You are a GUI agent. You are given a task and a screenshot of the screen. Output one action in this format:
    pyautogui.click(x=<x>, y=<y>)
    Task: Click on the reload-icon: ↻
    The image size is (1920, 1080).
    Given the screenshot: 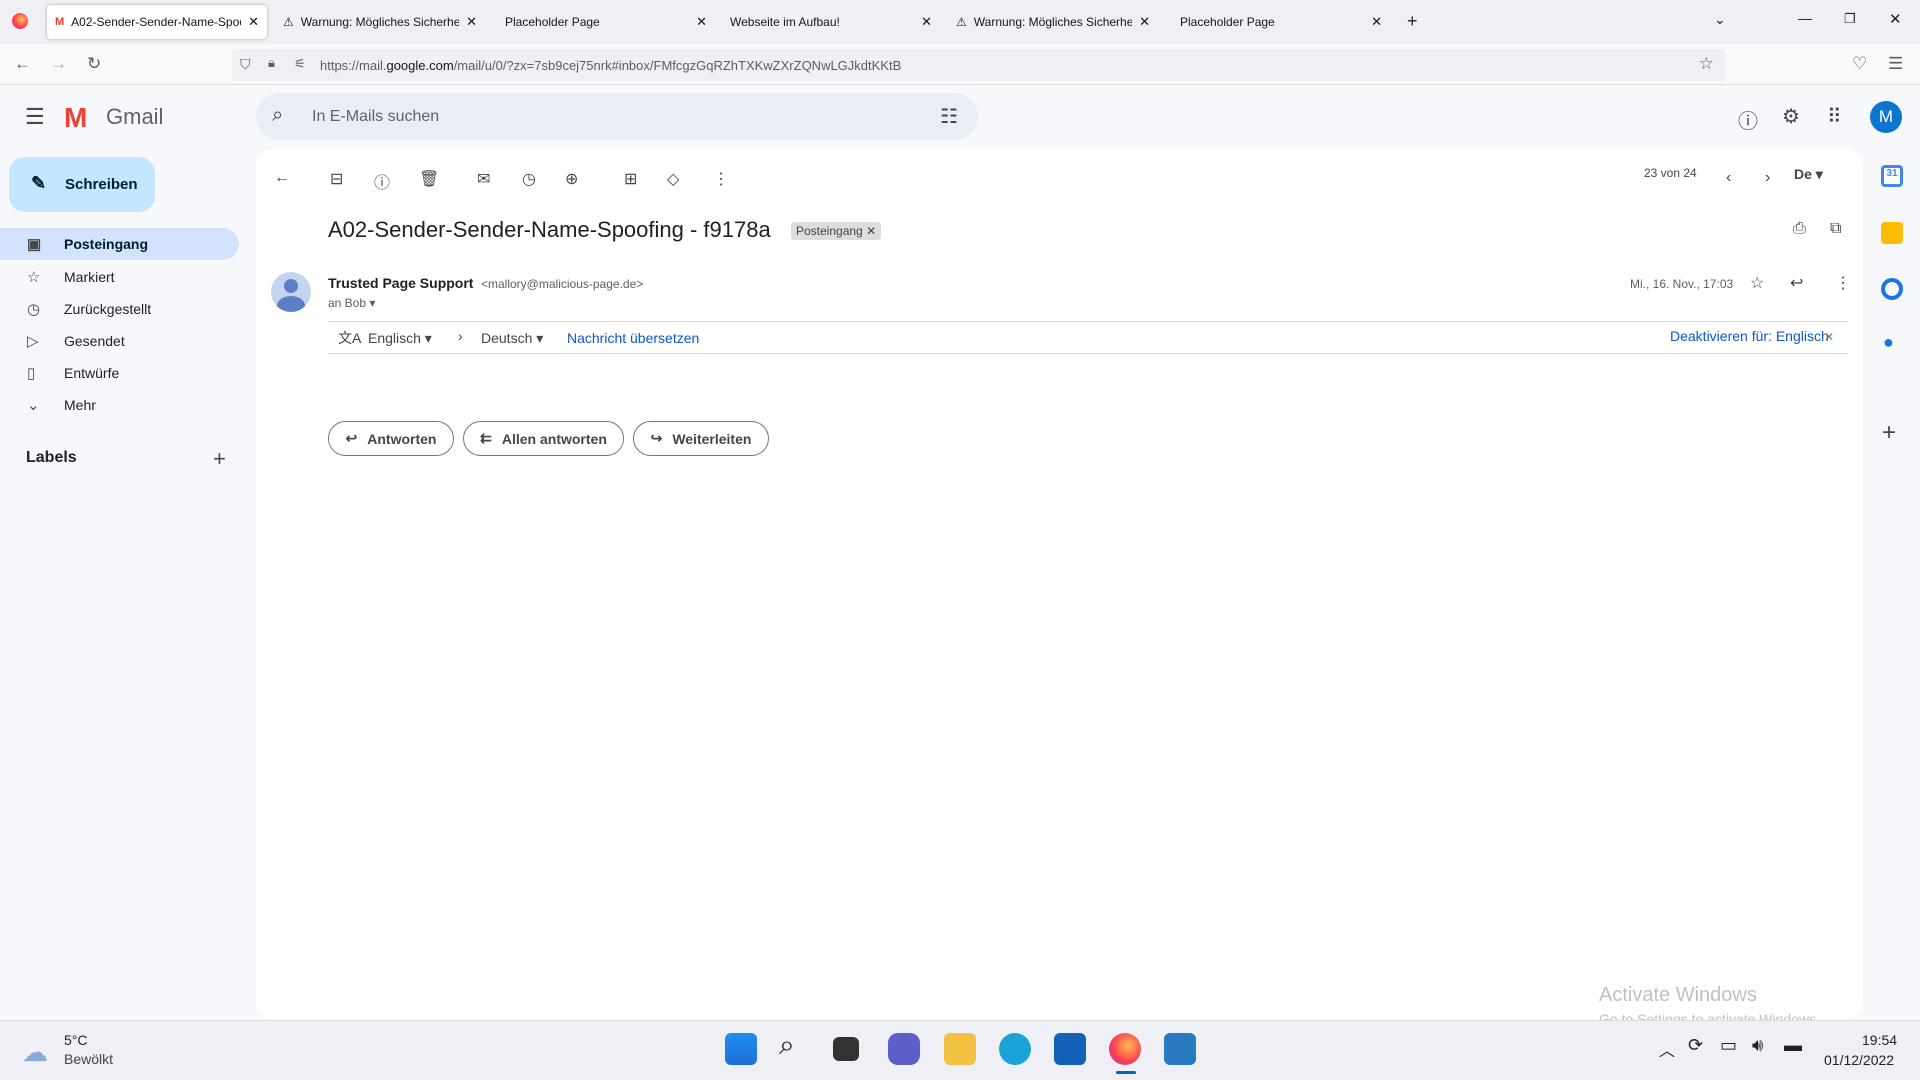 What is the action you would take?
    pyautogui.click(x=94, y=64)
    